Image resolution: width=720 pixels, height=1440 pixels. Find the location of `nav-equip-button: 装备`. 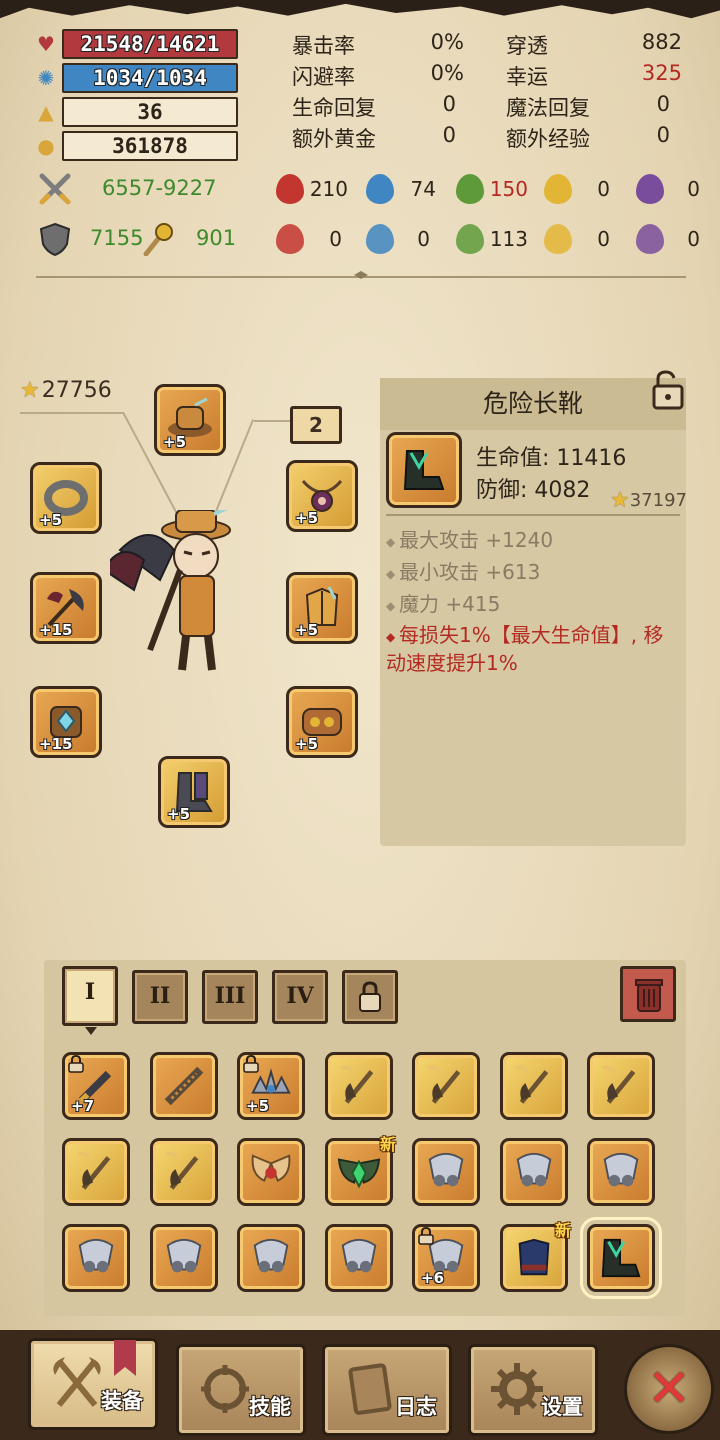

nav-equip-button: 装备 is located at coordinates (93, 1384).